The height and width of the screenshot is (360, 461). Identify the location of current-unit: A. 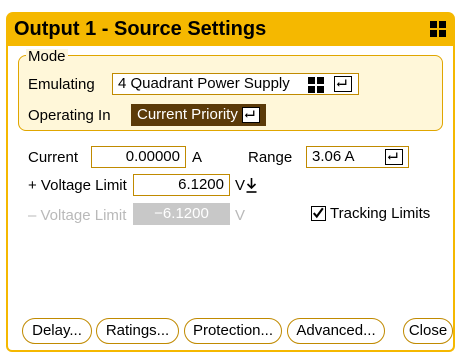
(197, 157).